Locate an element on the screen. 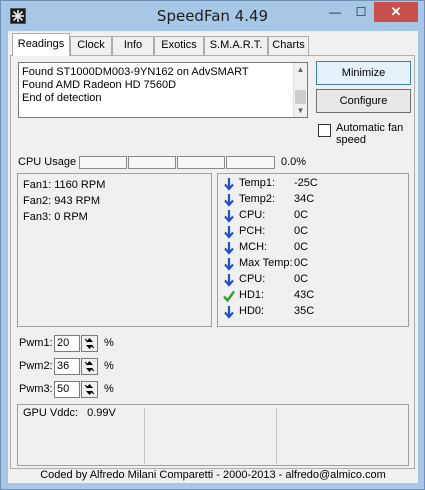 The width and height of the screenshot is (425, 490). pwm1-label: Pwm1: is located at coordinates (36, 343).